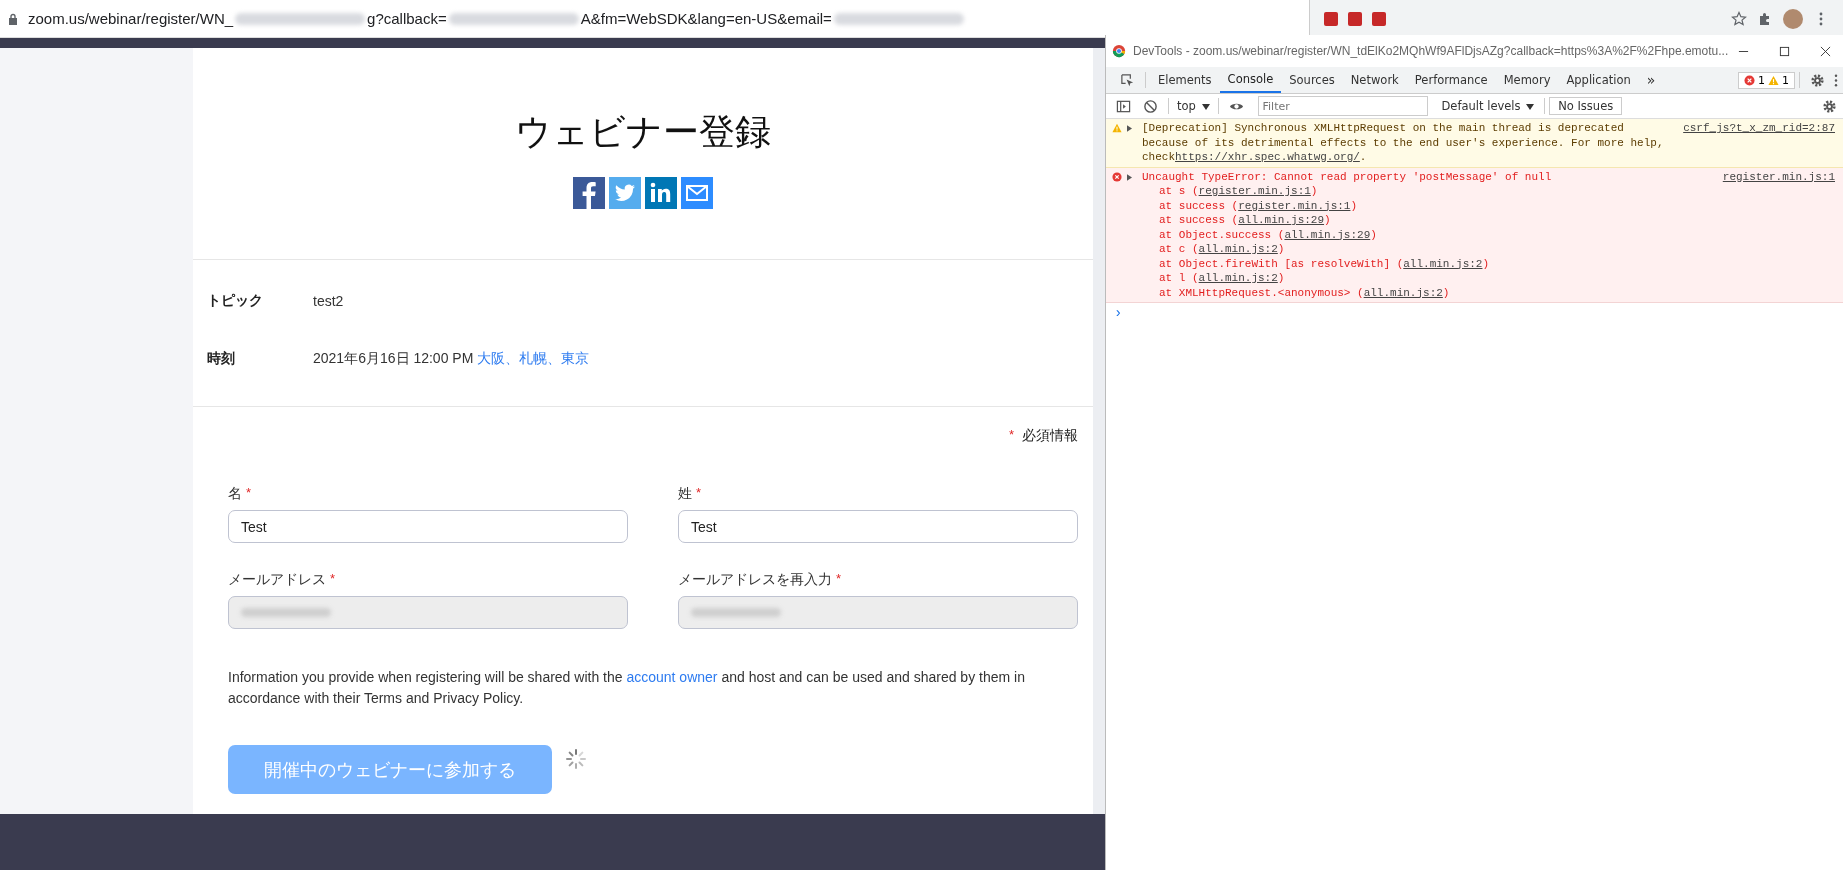  What do you see at coordinates (1403, 143) in the screenshot?
I see `console-message: [Deprecation] Synchronous XMLHttpRequest on the main thread is deprecated because of its detrimental effects to the end user's experience. For more help, checkhttps://xhr.spec.whatwg.org/.` at bounding box center [1403, 143].